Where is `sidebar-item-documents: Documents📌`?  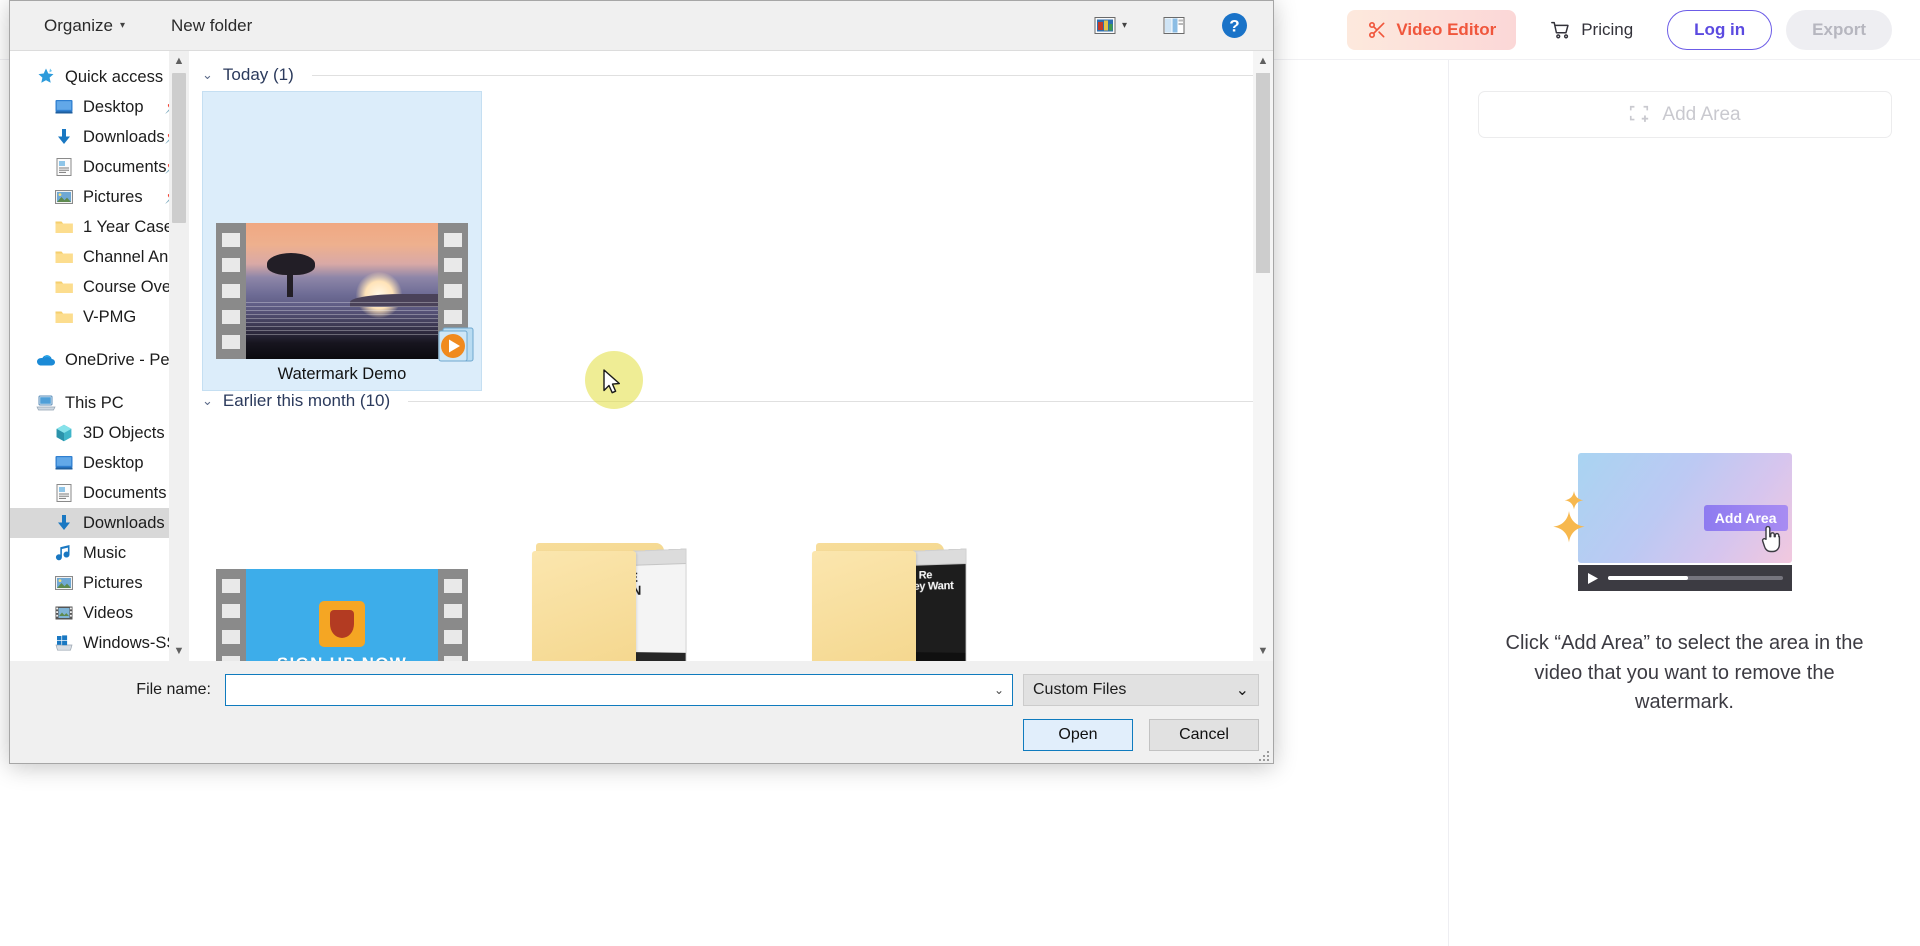 sidebar-item-documents: Documents📌 is located at coordinates (99, 167).